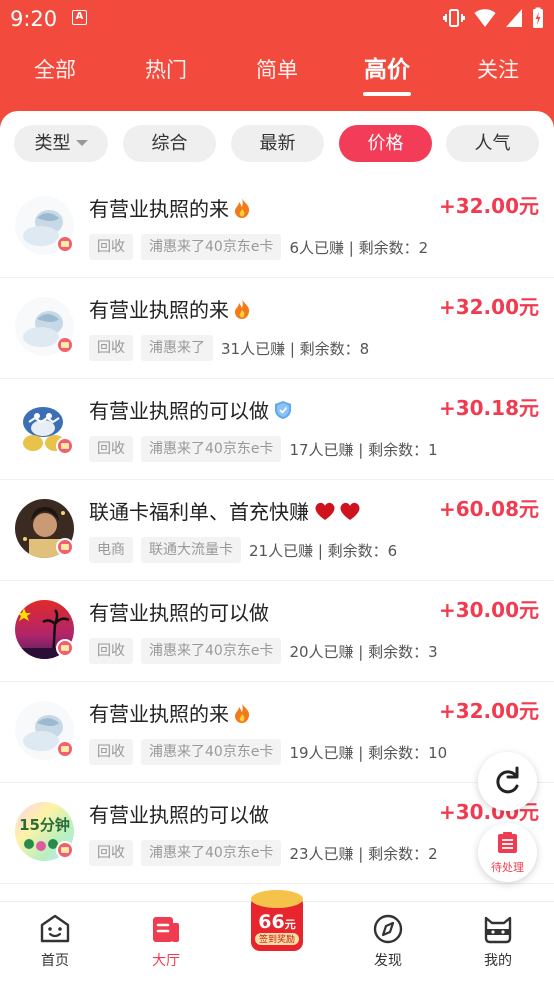 This screenshot has height=984, width=554. What do you see at coordinates (277, 328) in the screenshot?
I see `task-row: 有营业执照的来 +32.00元 回收 浦惠来了 31人已赚 | 剩余数：8` at bounding box center [277, 328].